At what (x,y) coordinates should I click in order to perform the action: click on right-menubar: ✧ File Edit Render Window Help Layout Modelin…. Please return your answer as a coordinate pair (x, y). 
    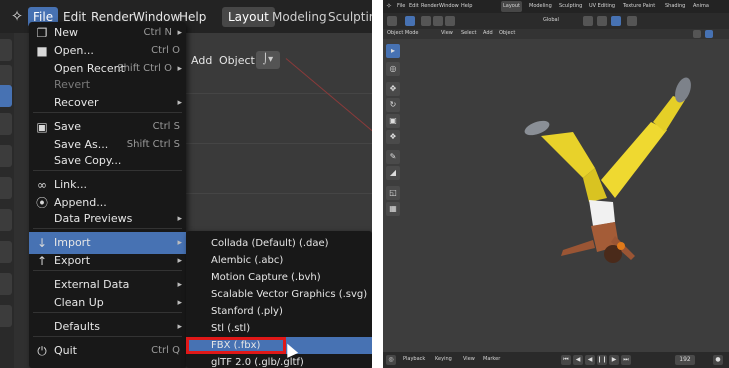
    Looking at the image, I should click on (556, 6).